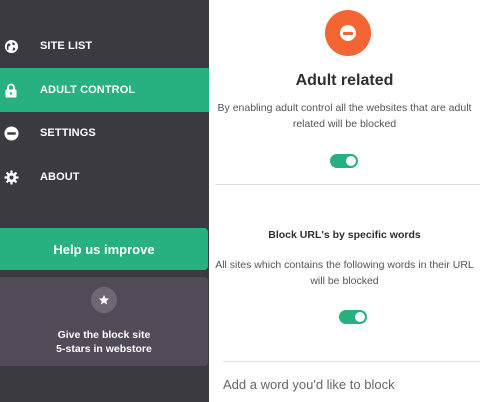 The image size is (480, 402). Describe the element at coordinates (344, 124) in the screenshot. I see `adult-description-line-2: related will be blocked` at that location.